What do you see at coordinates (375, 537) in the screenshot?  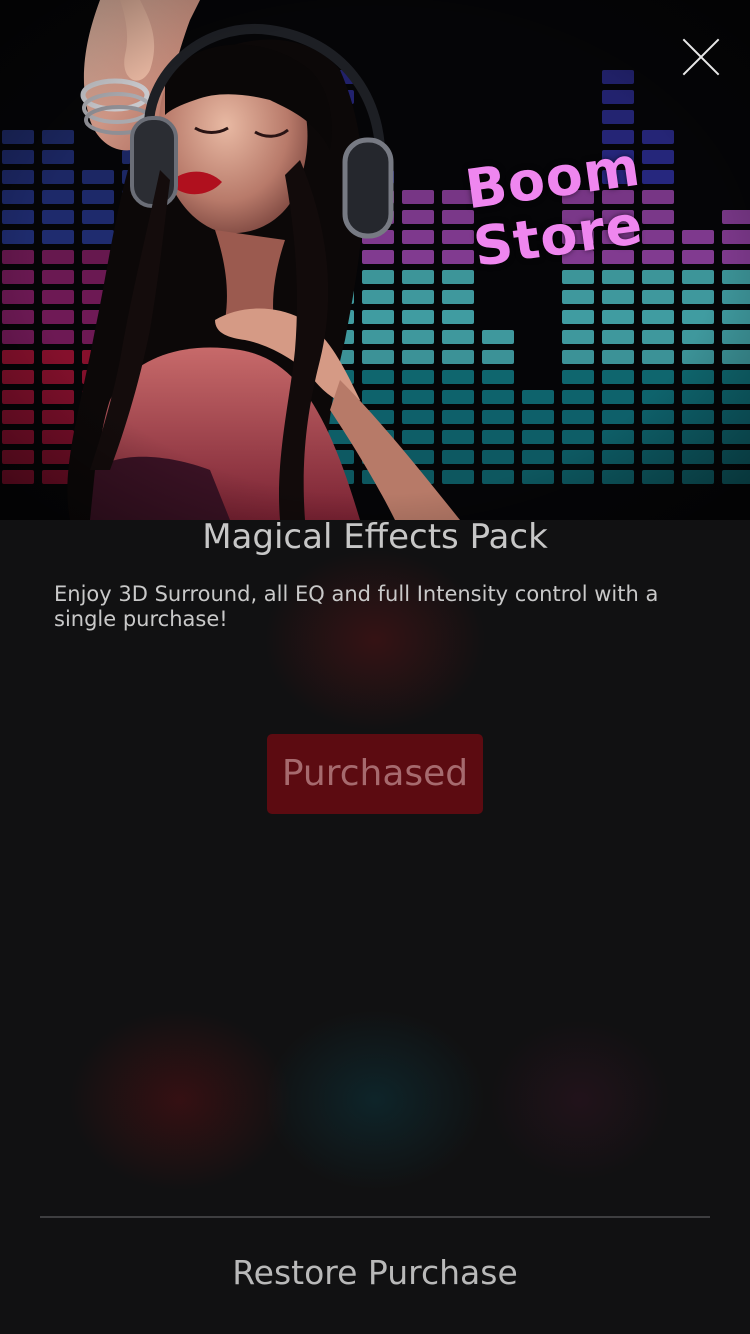 I see `product-title: Magical Effects Pack` at bounding box center [375, 537].